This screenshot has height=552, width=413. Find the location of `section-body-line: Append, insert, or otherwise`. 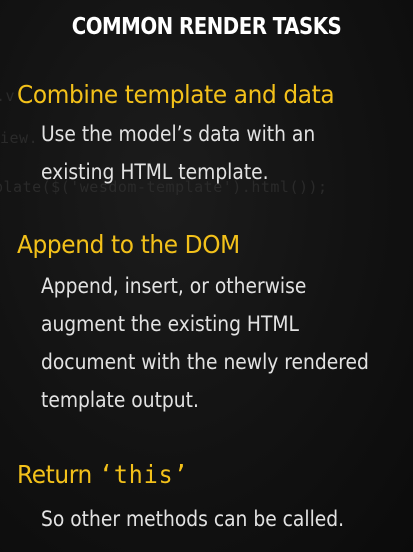

section-body-line: Append, insert, or otherwise is located at coordinates (174, 286).